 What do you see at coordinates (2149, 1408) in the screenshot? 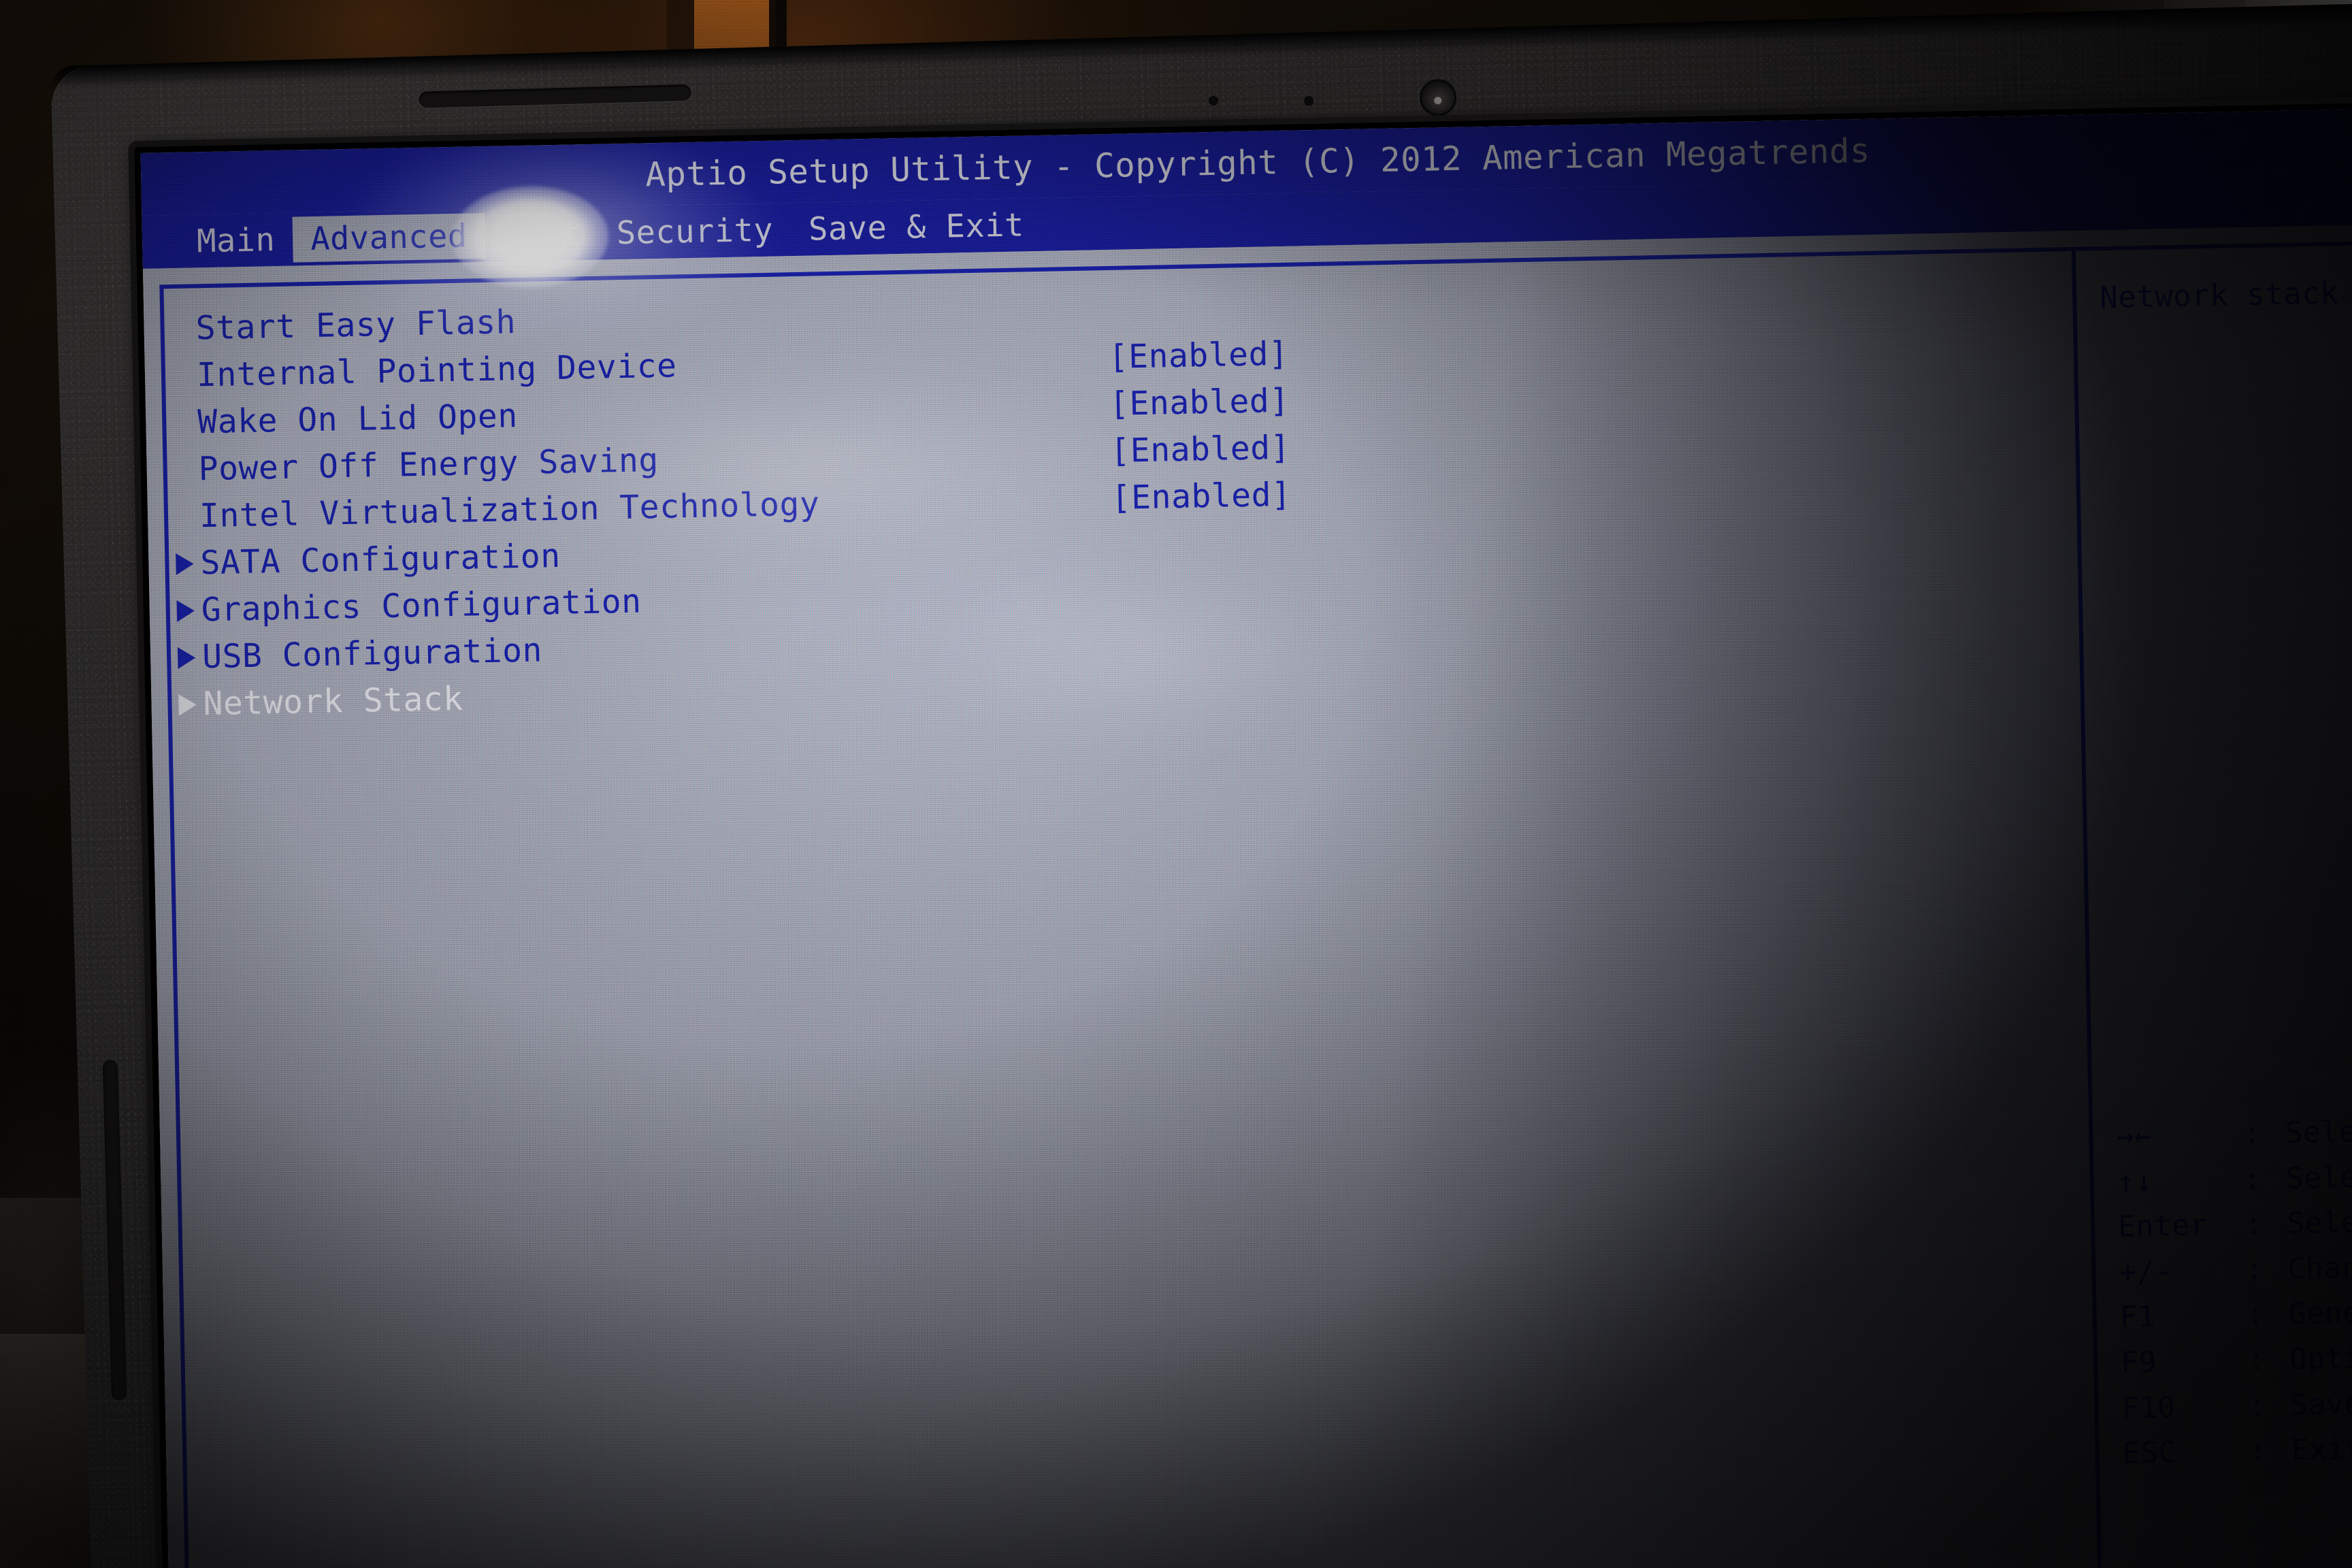
I see `key-name: F10` at bounding box center [2149, 1408].